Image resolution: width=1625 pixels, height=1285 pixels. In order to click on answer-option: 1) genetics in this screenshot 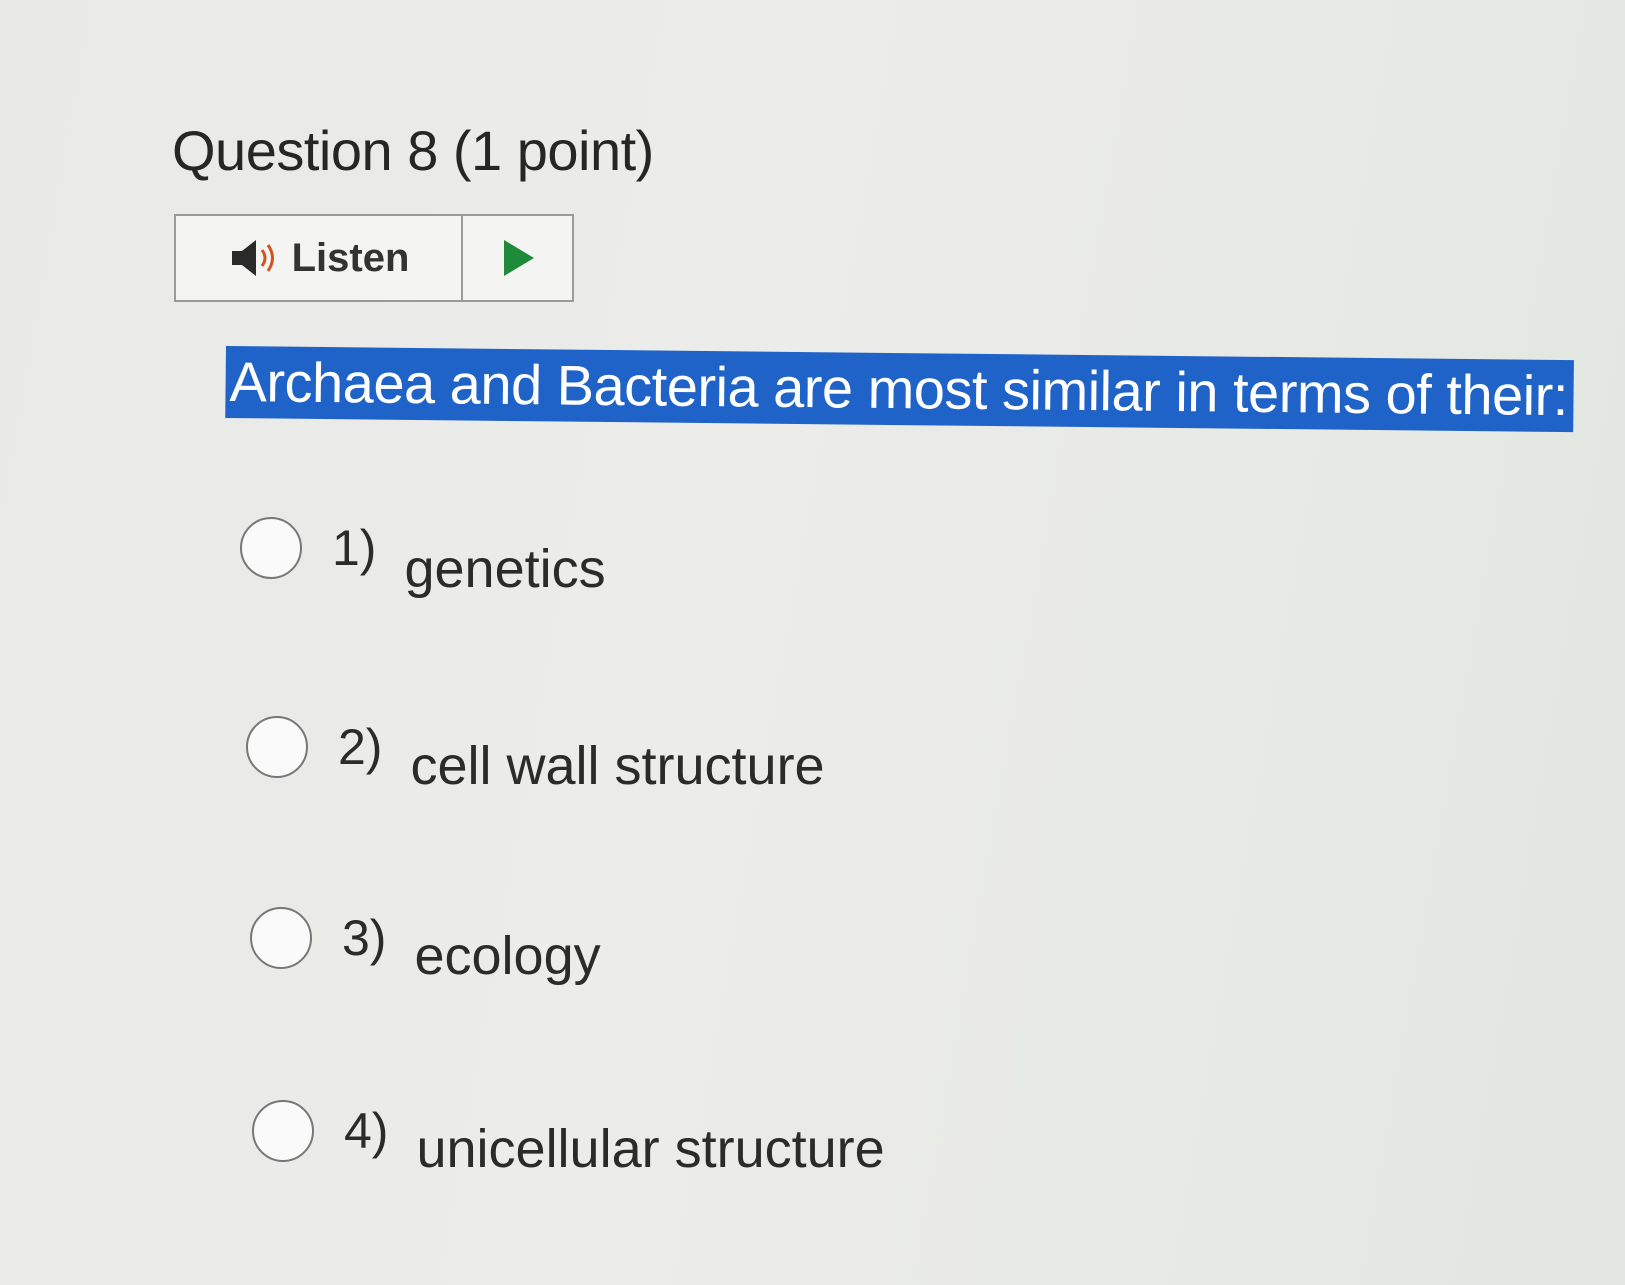, I will do `click(423, 548)`.